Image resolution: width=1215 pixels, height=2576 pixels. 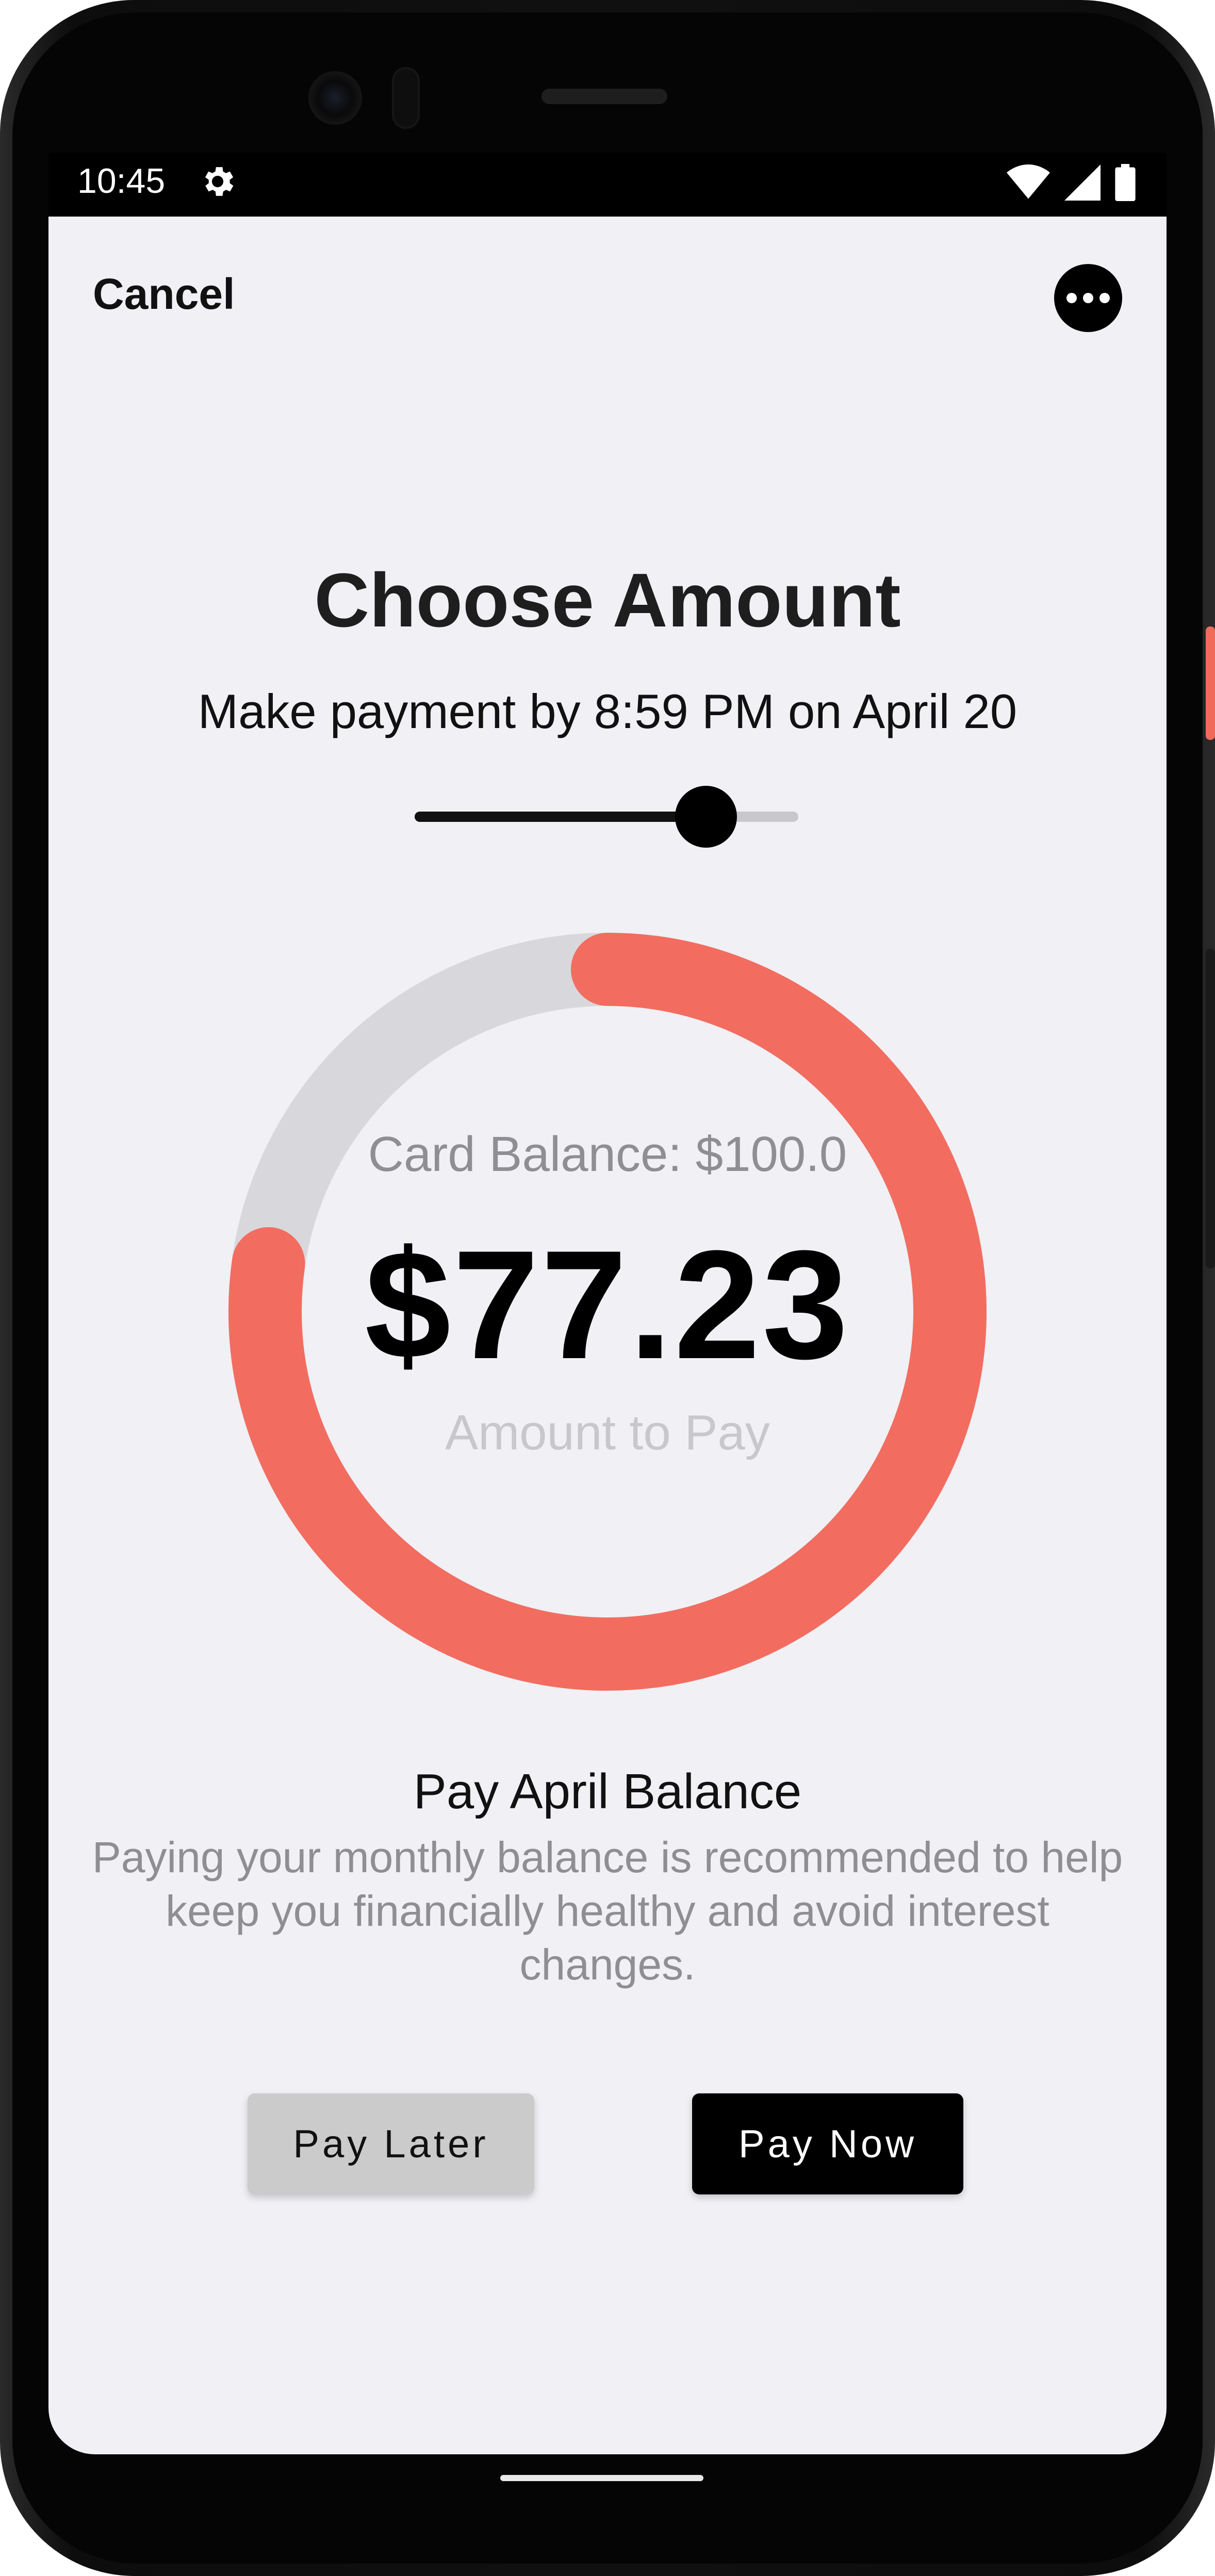 I want to click on wifi-icon, so click(x=1028, y=182).